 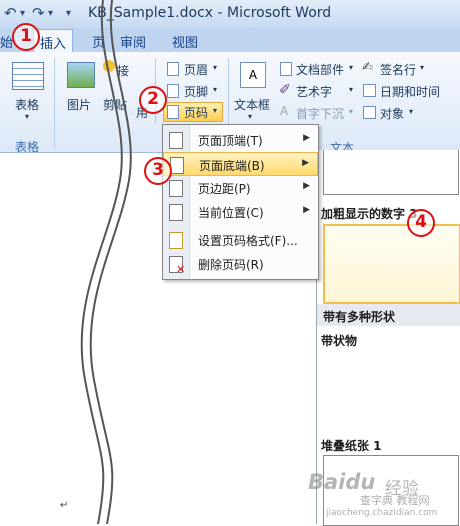 I want to click on menu-item-bottom-of-page: 页面底端(B) ▶, so click(x=240, y=164).